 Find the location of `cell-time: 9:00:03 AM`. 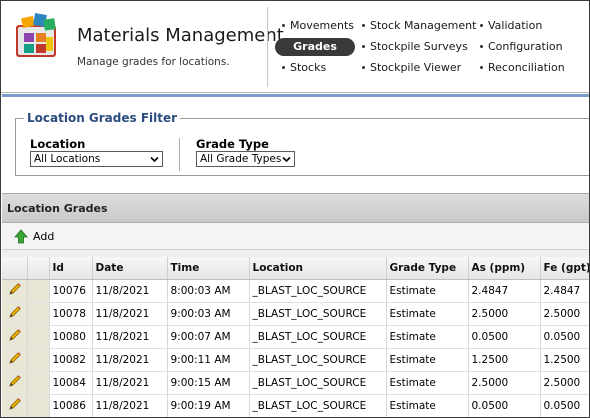

cell-time: 9:00:03 AM is located at coordinates (208, 314).